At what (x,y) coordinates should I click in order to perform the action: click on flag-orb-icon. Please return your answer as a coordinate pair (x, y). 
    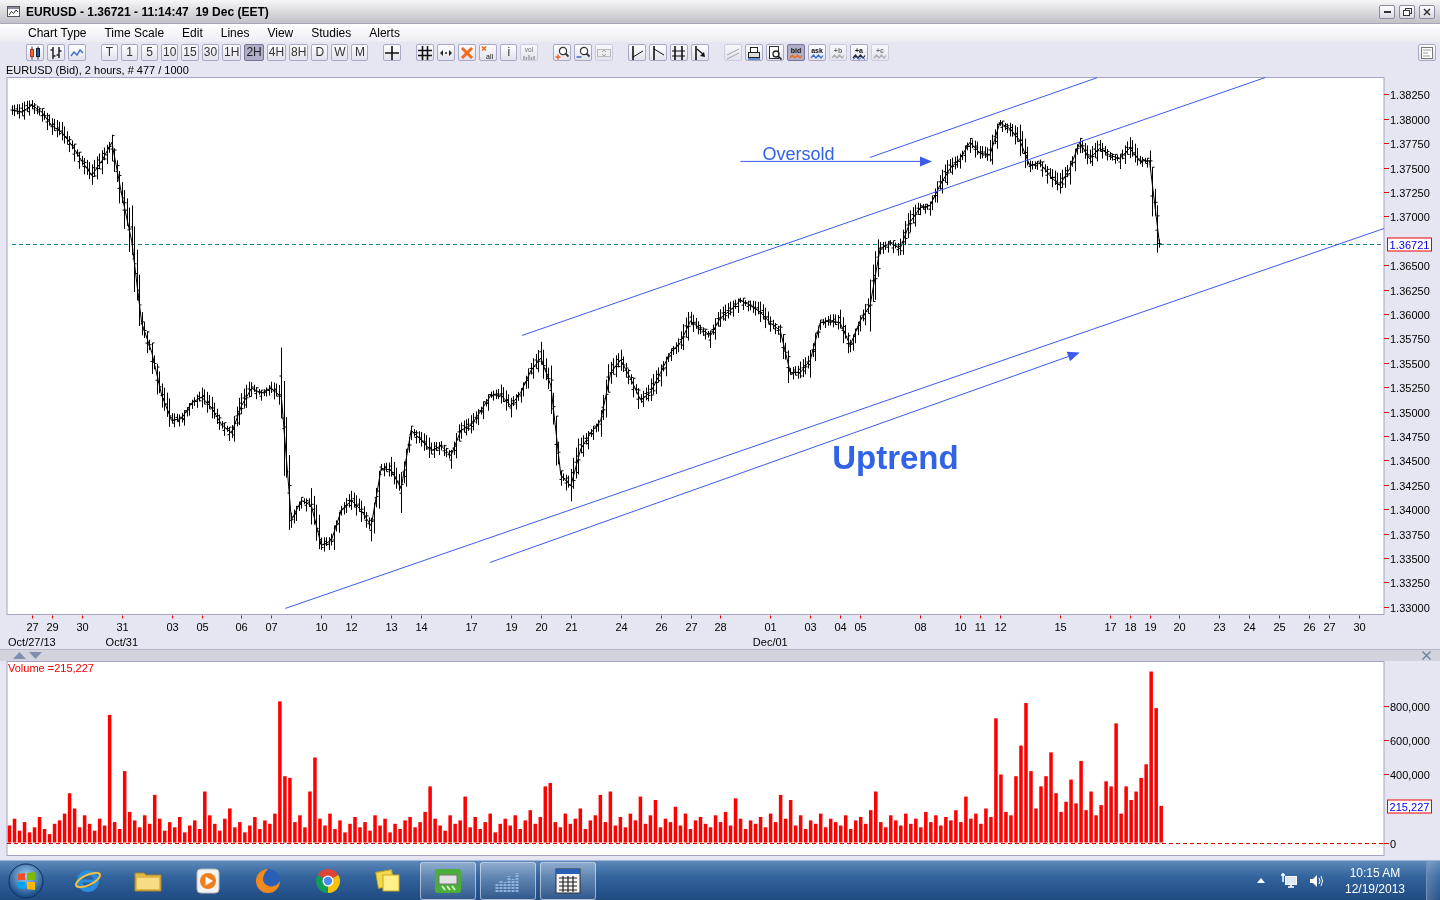
    Looking at the image, I should click on (26, 880).